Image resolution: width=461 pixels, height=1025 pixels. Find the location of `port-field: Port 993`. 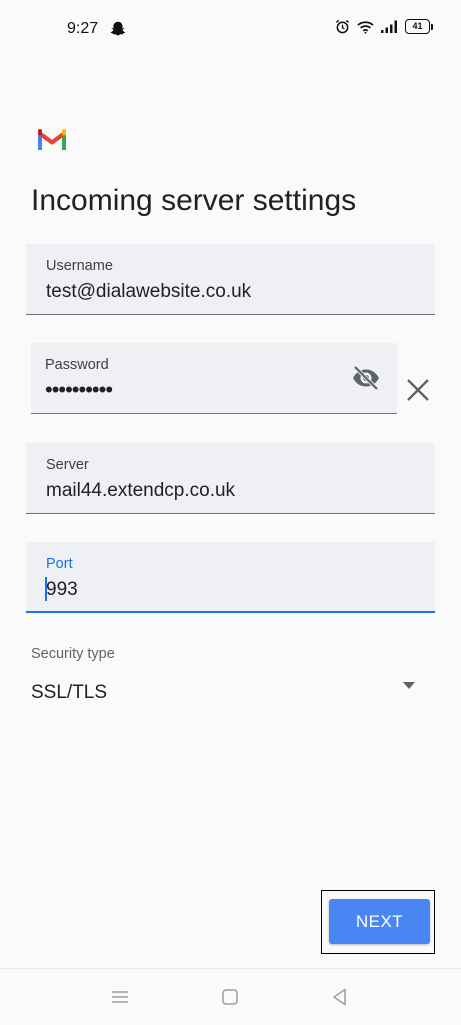

port-field: Port 993 is located at coordinates (230, 577).